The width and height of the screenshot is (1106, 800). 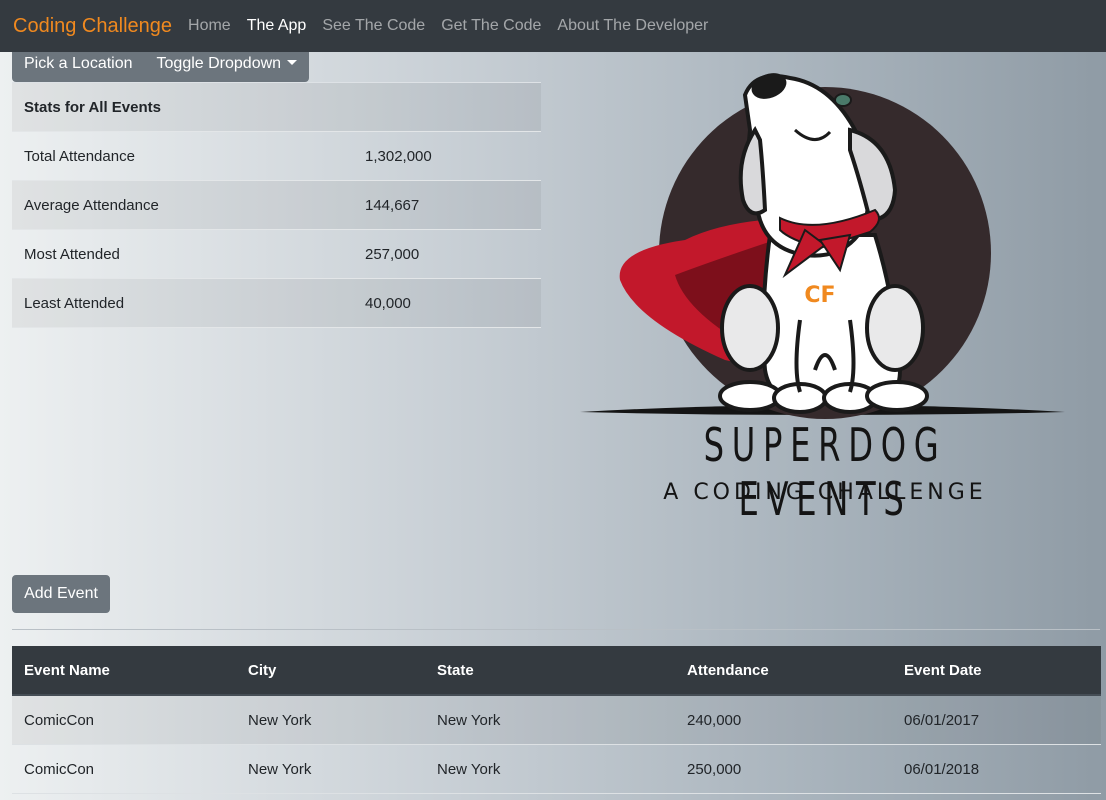 I want to click on stats-value: 144,667, so click(x=392, y=205).